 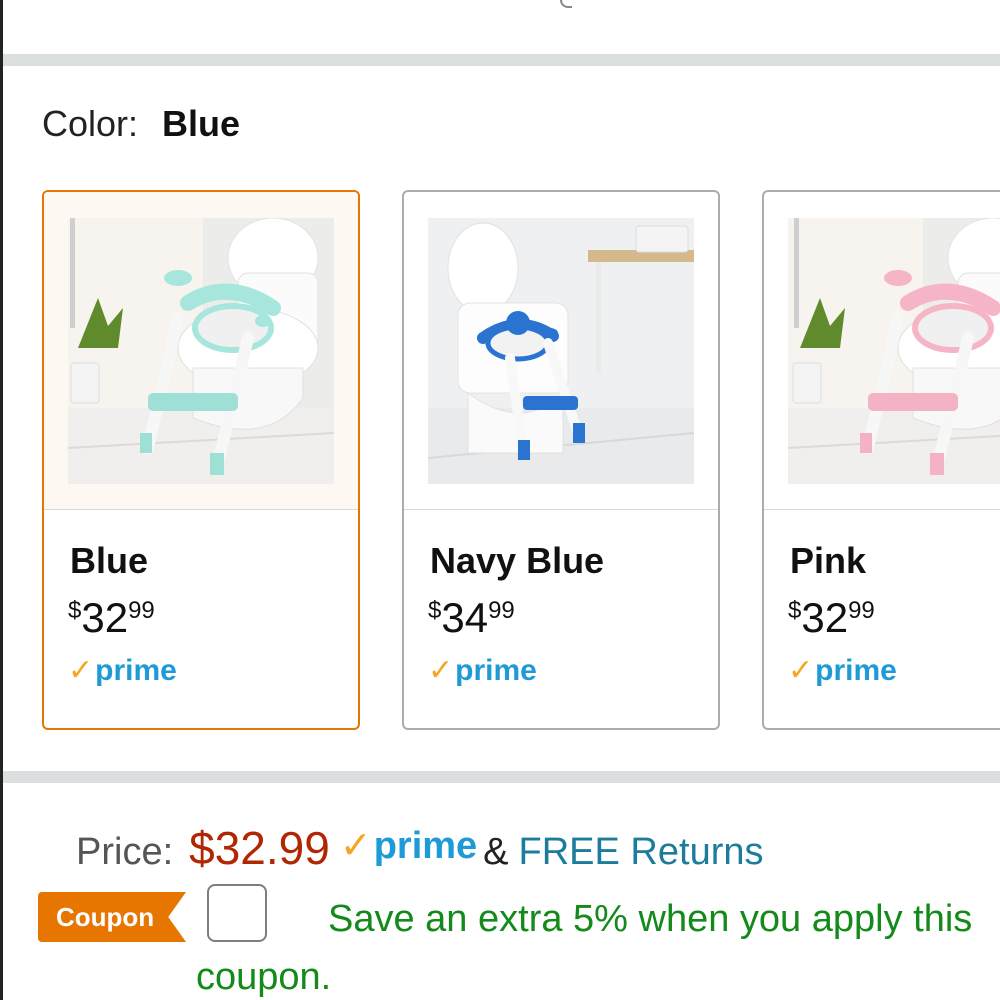 I want to click on price-value: $32.99, so click(x=259, y=848).